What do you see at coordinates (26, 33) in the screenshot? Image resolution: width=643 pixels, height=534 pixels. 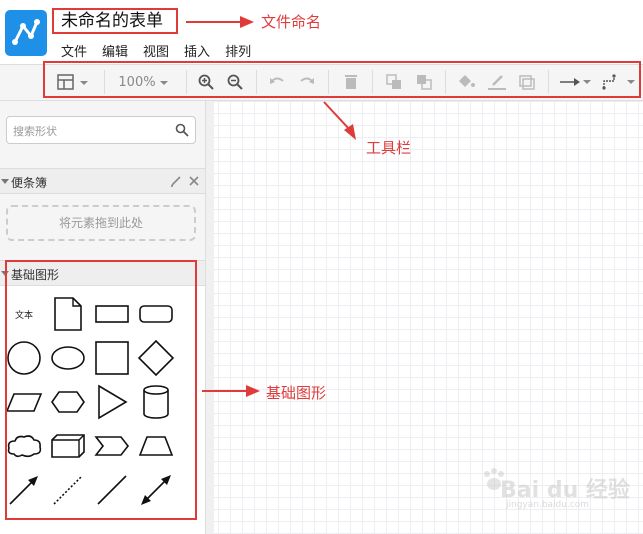 I see `app-logo` at bounding box center [26, 33].